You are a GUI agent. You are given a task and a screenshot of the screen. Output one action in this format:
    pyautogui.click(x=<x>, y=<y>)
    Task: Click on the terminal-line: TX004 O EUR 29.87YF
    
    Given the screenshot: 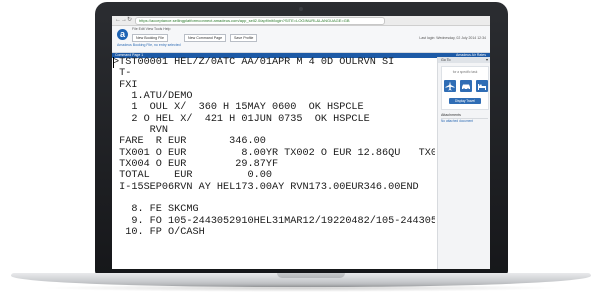 What is the action you would take?
    pyautogui.click(x=196, y=165)
    